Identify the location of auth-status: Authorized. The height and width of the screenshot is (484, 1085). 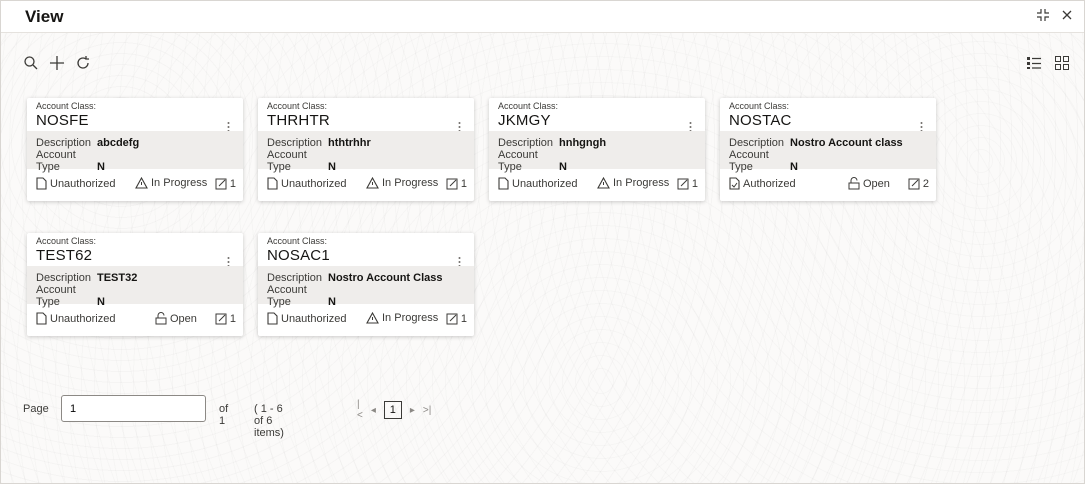
(769, 183).